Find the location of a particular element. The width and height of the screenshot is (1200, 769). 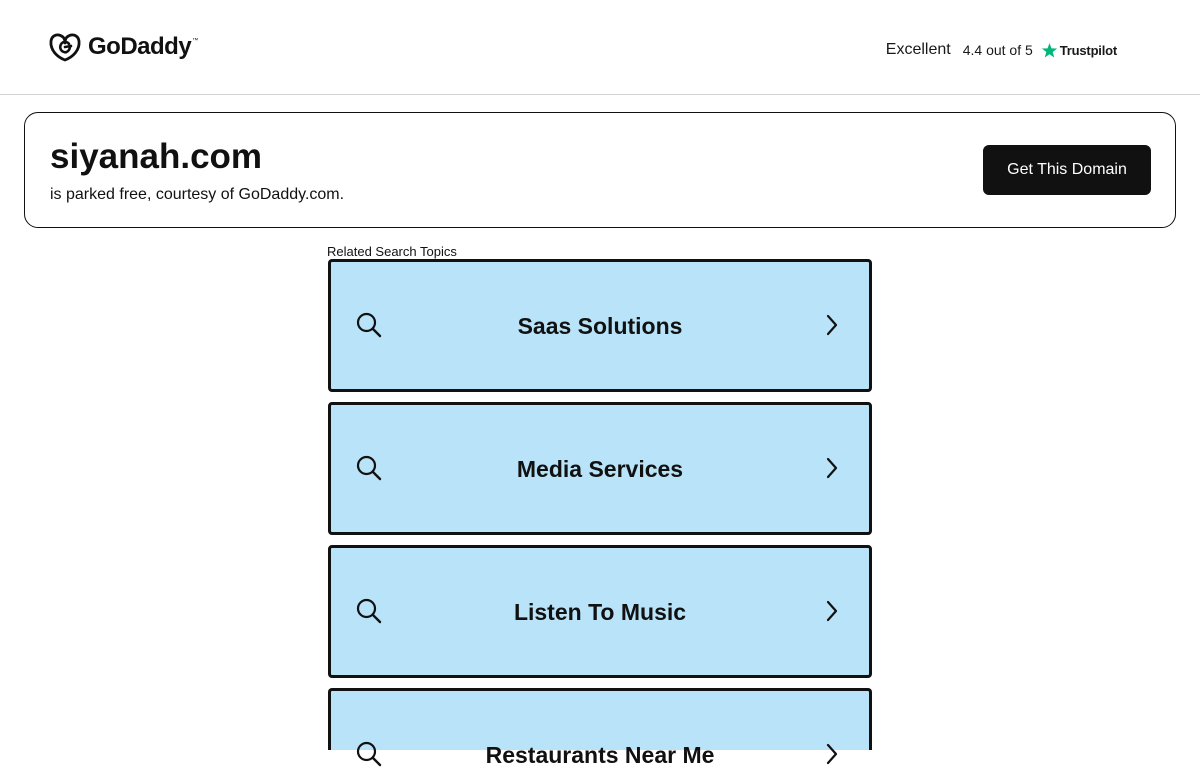

topic-label: Listen To Music is located at coordinates (600, 612).